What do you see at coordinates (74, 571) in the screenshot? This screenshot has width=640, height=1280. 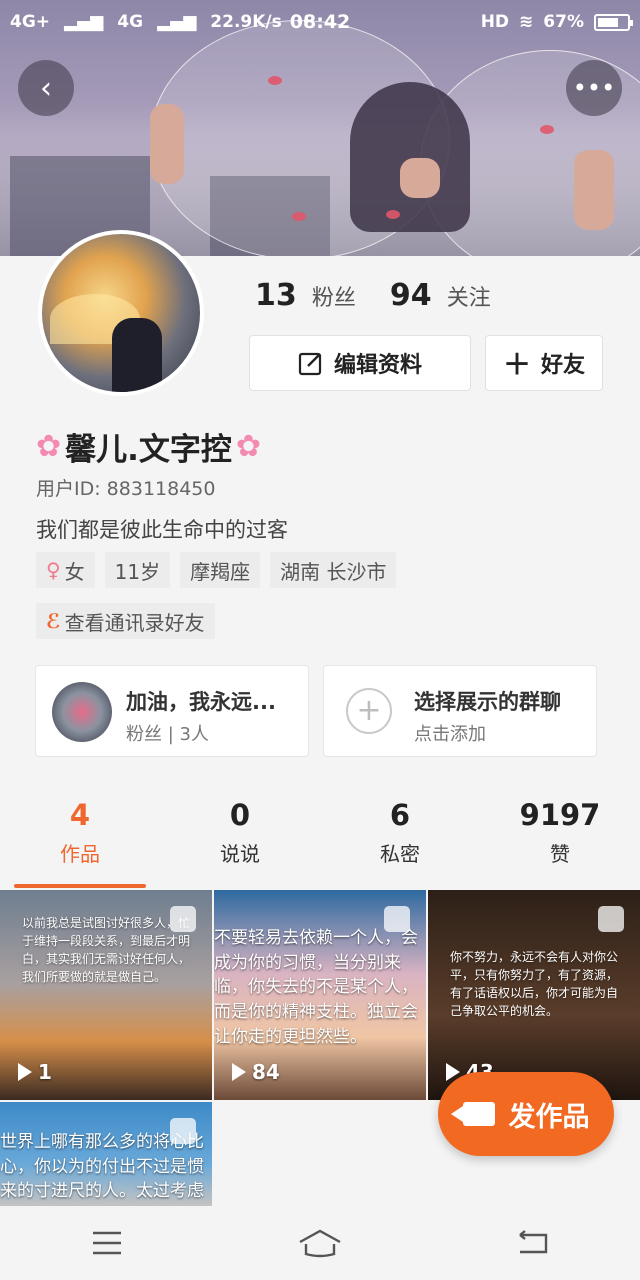 I see `gender-label: 女` at bounding box center [74, 571].